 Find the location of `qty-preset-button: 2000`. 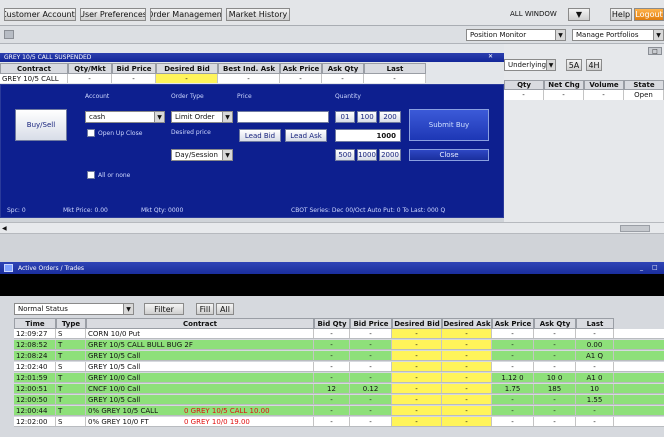

qty-preset-button: 2000 is located at coordinates (390, 155).